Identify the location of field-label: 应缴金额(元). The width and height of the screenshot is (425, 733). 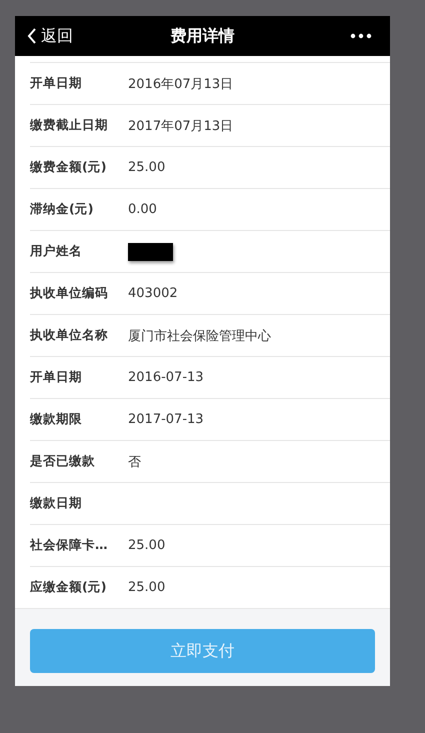
(69, 587).